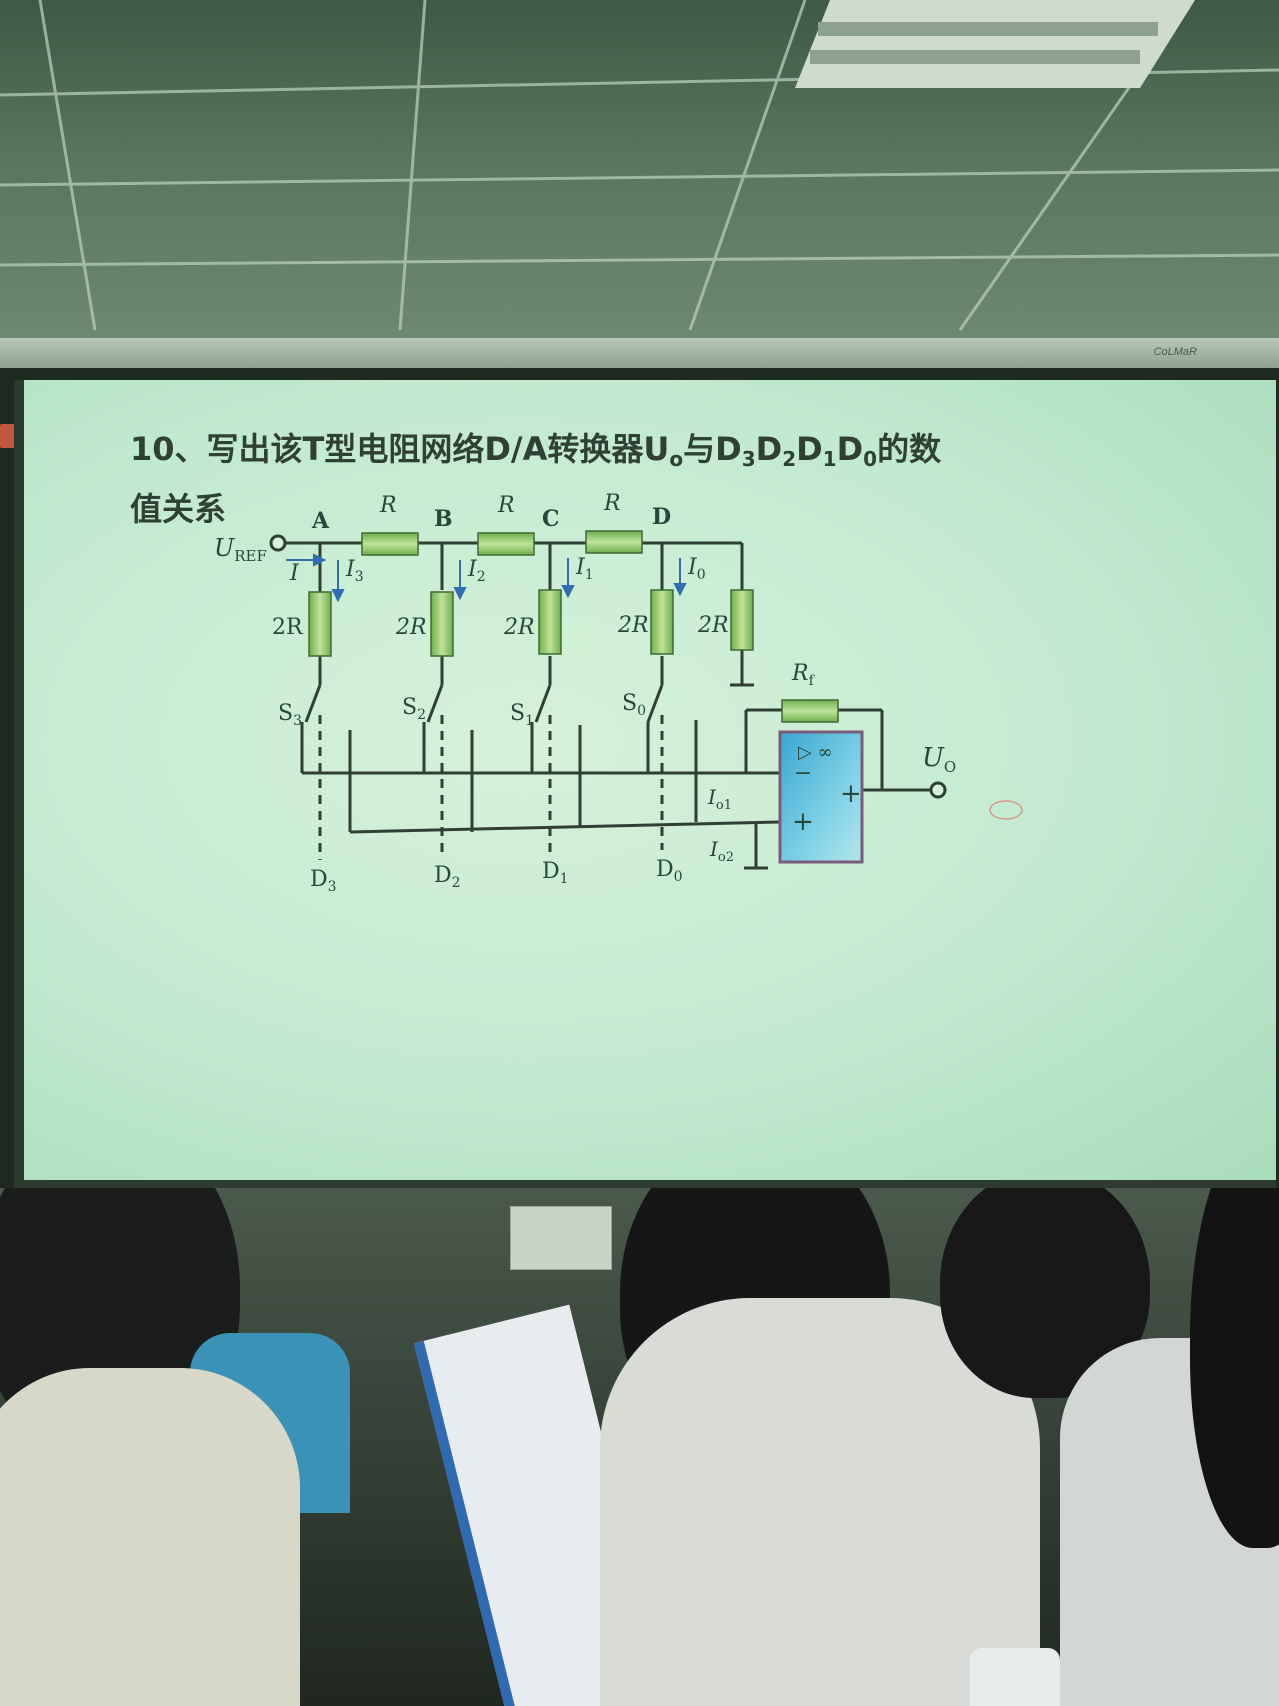  I want to click on node-C: C, so click(551, 519).